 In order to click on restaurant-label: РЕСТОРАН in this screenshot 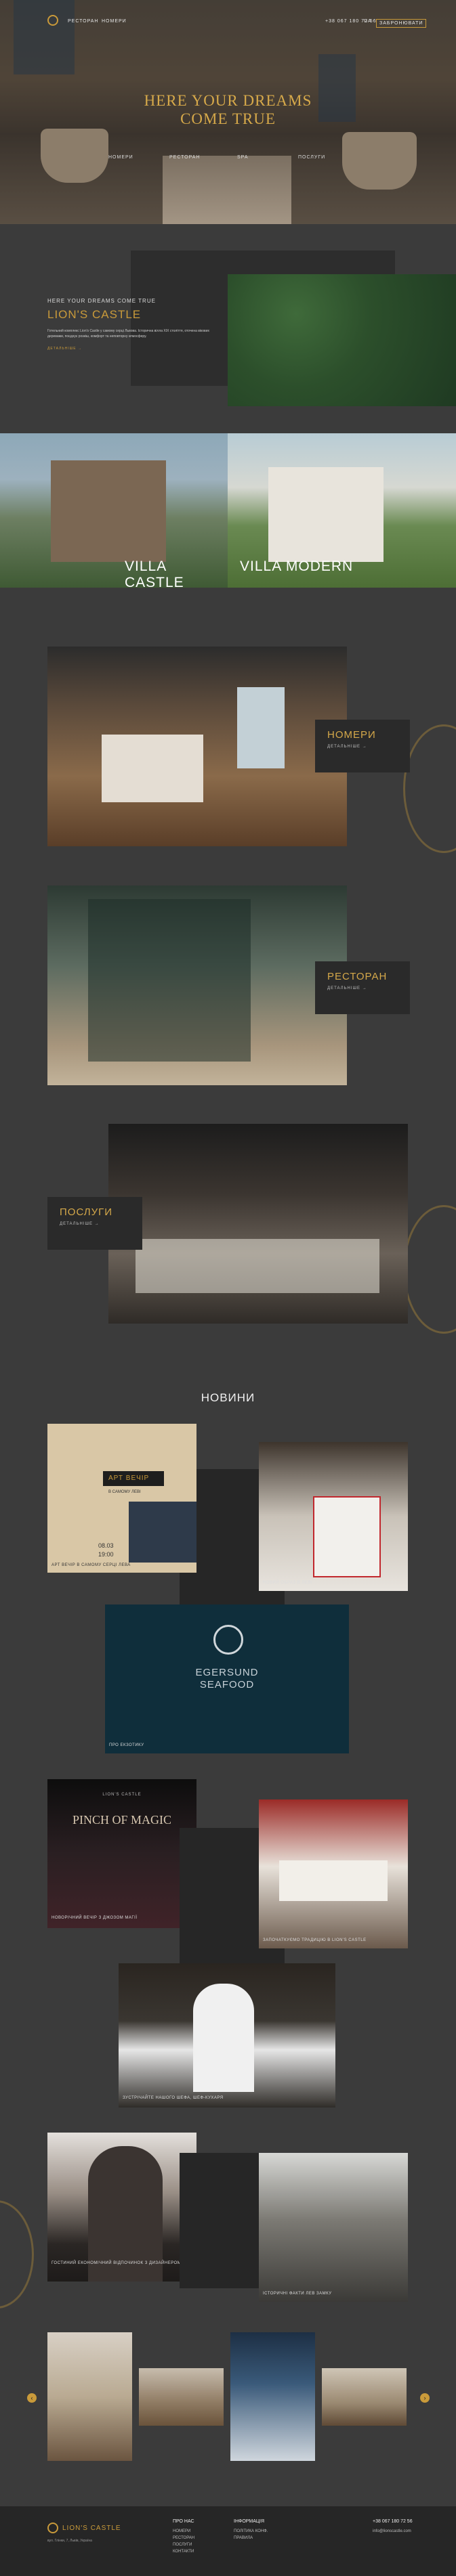, I will do `click(357, 976)`.